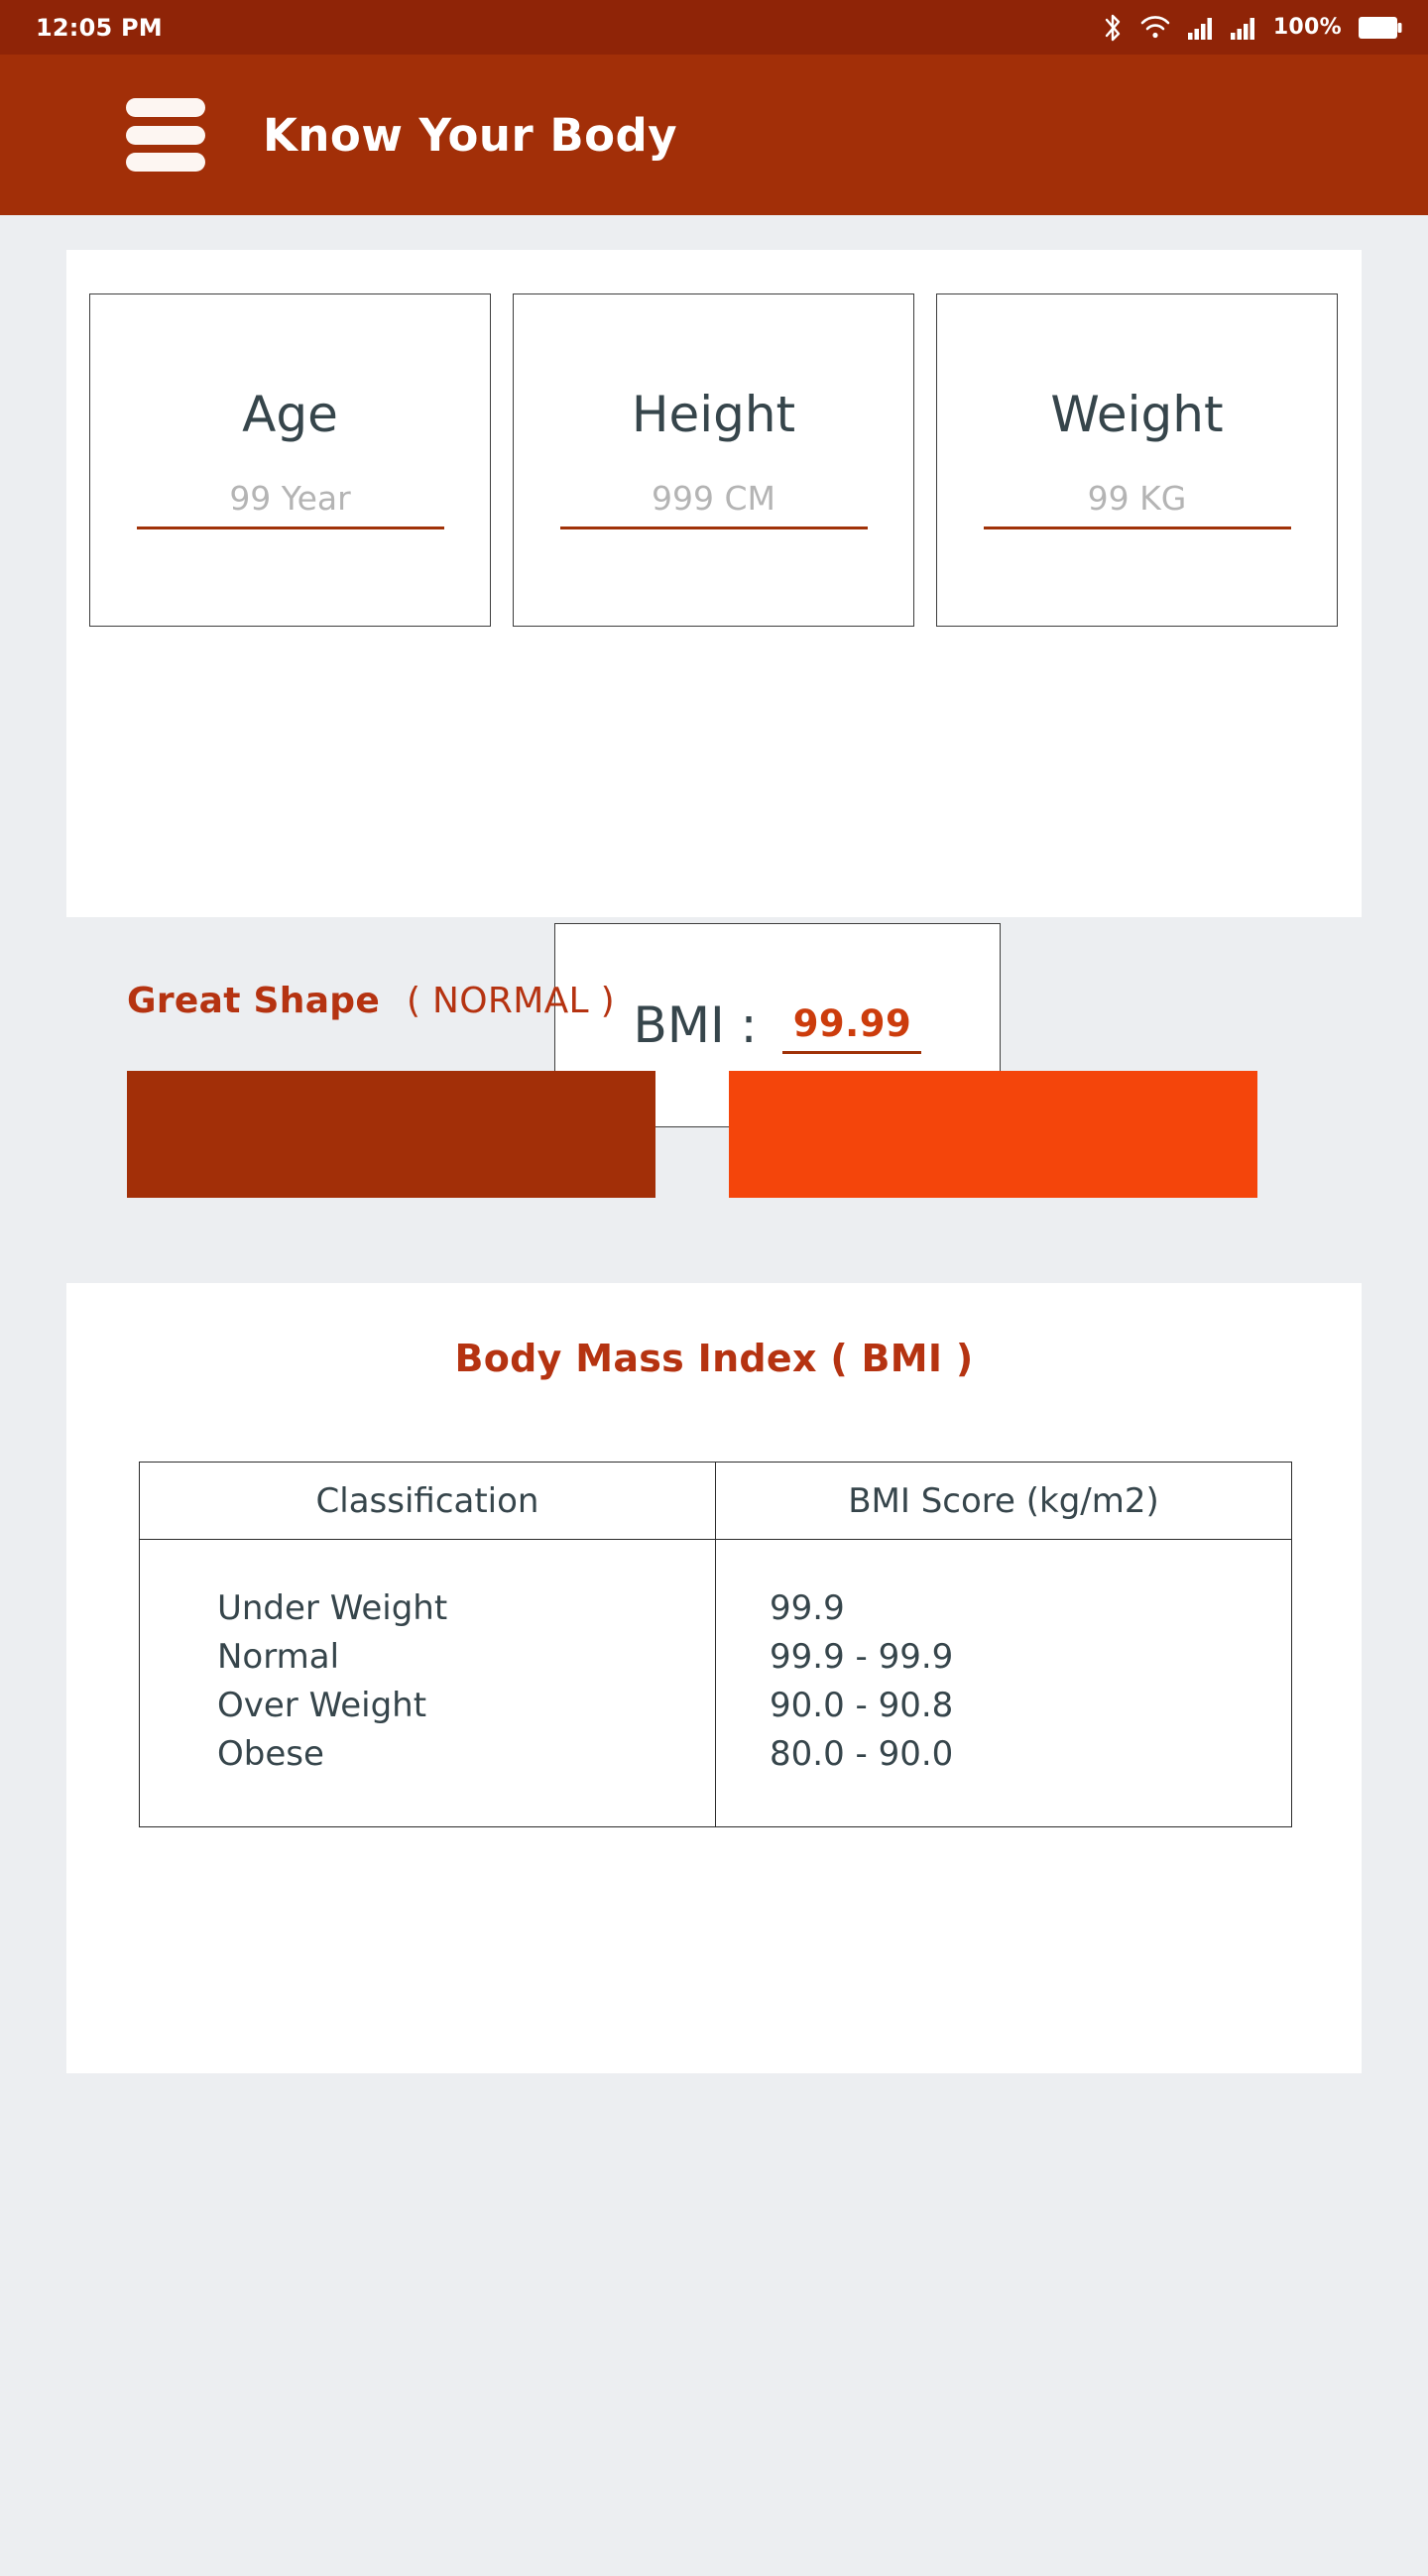 The width and height of the screenshot is (1428, 2576). What do you see at coordinates (470, 135) in the screenshot?
I see `app-title: Know Your Body` at bounding box center [470, 135].